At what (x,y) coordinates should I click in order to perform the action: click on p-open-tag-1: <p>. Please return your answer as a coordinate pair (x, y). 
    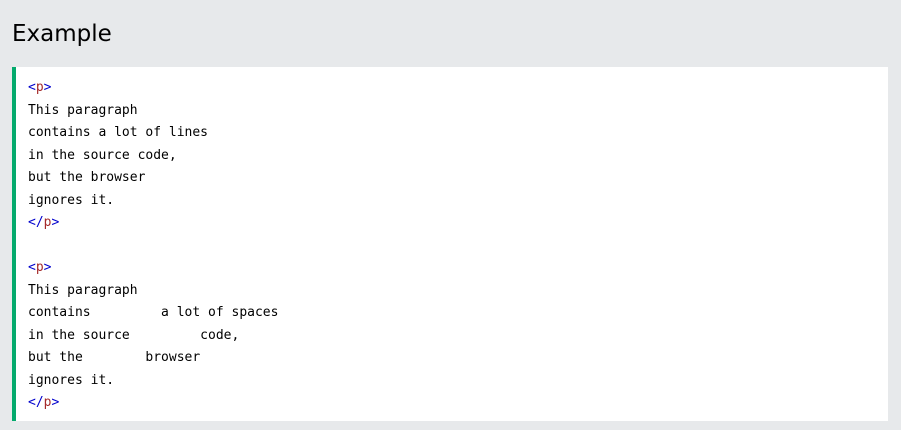
    Looking at the image, I should click on (458, 88).